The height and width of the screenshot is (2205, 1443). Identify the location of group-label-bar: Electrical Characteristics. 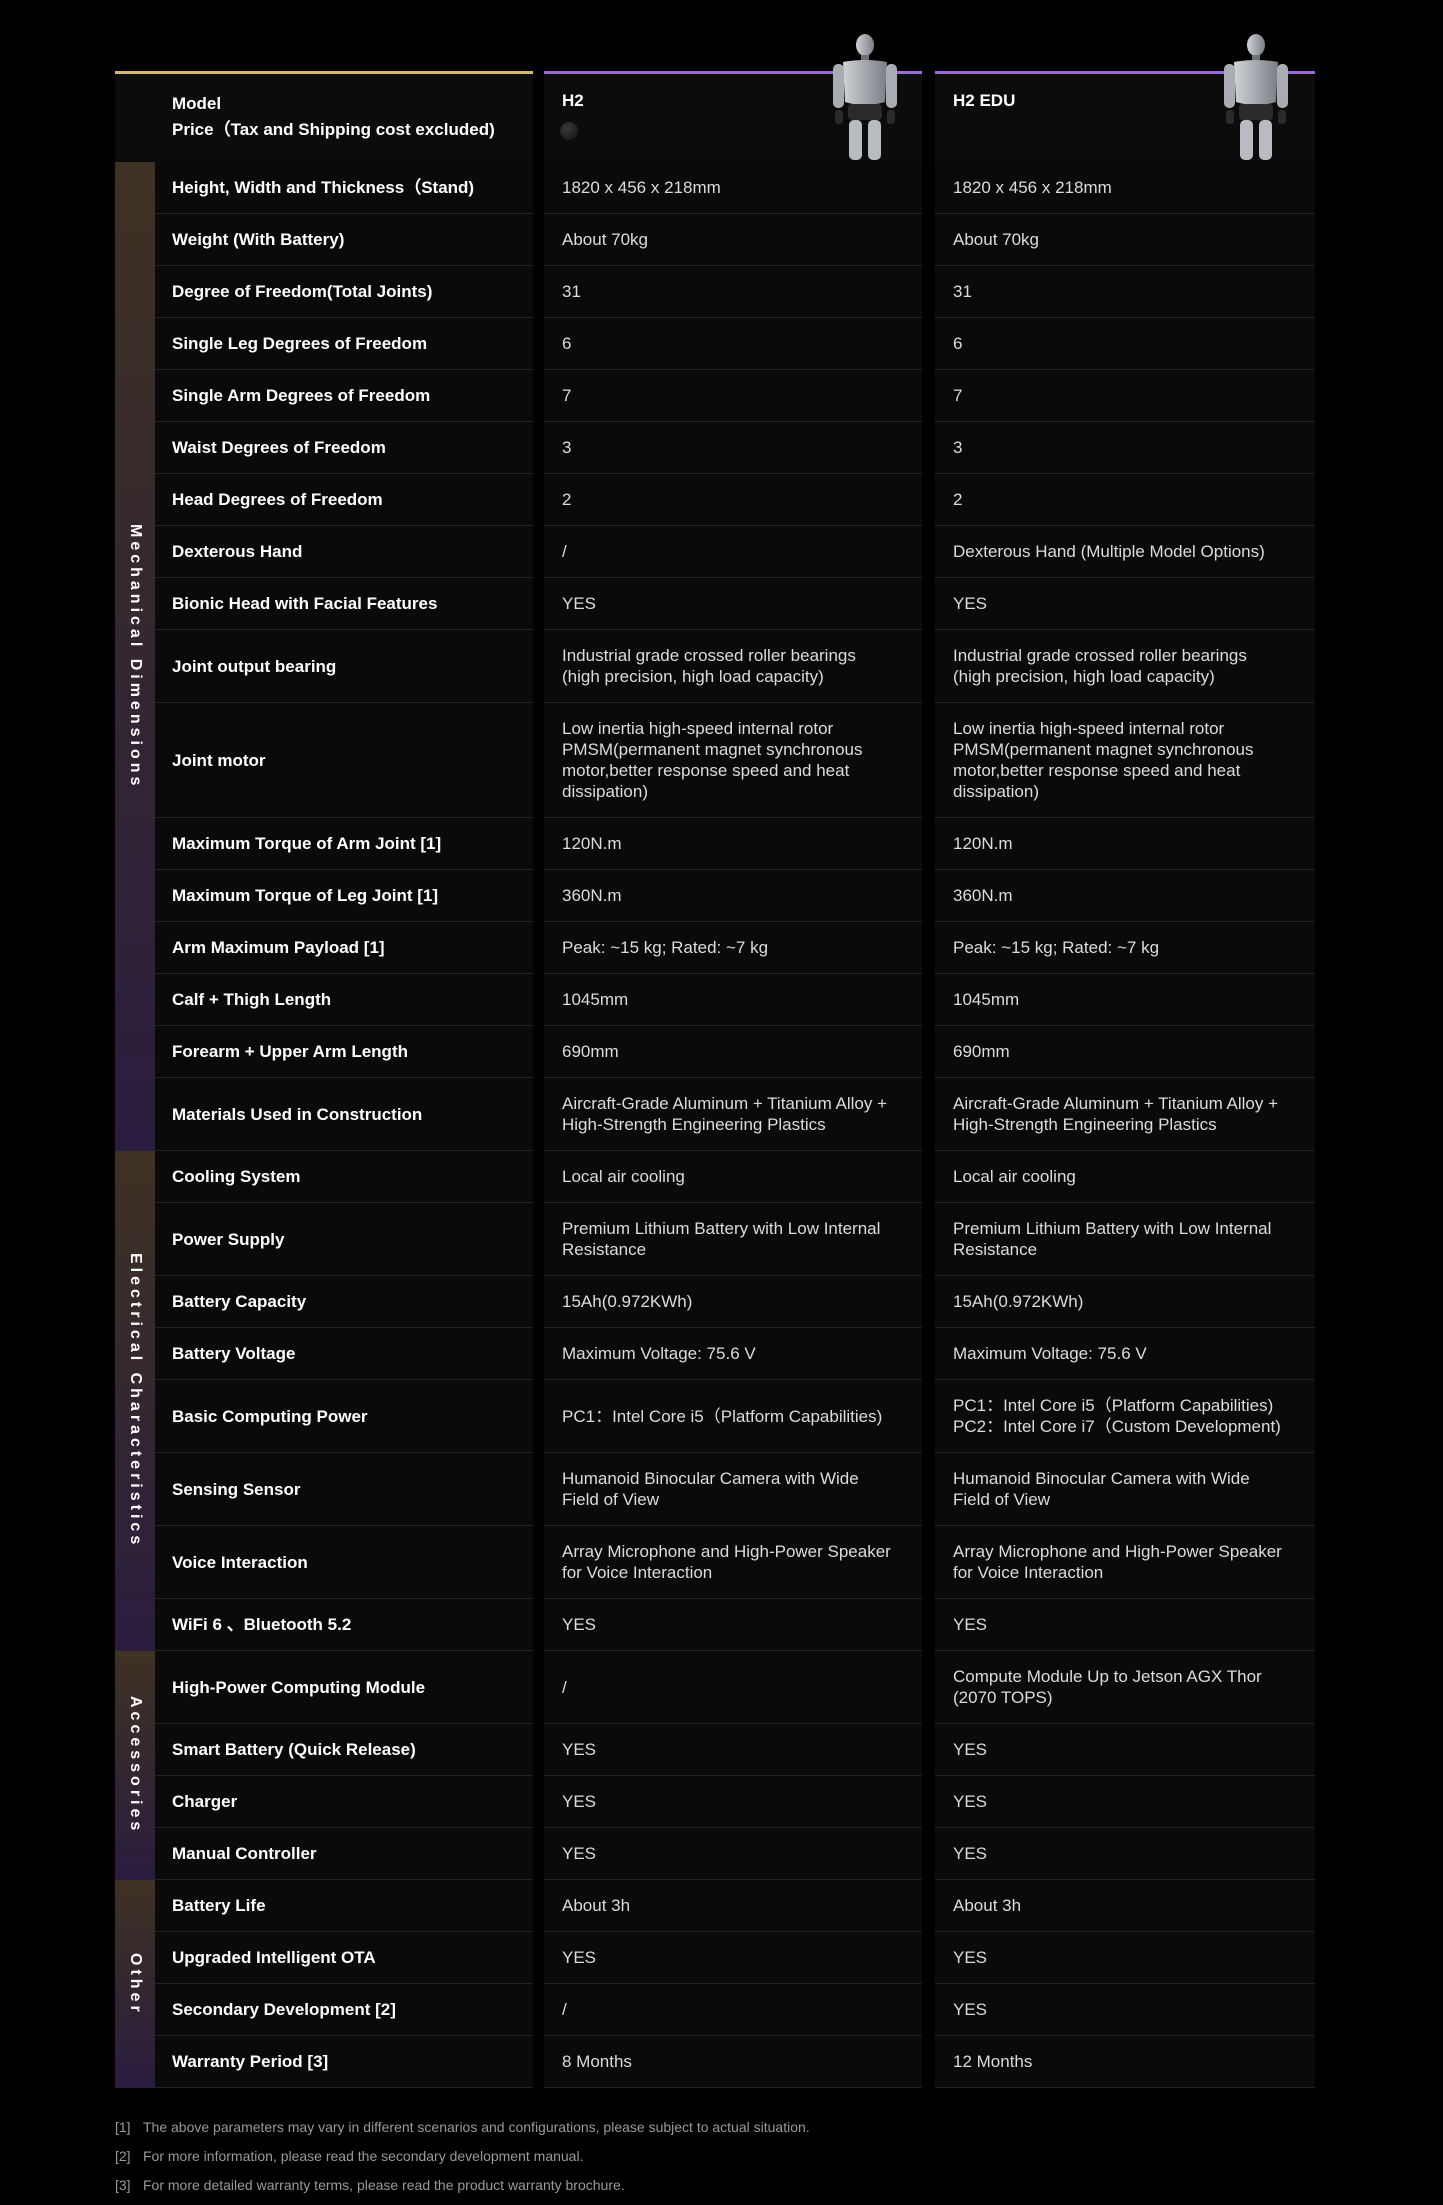
(135, 1401).